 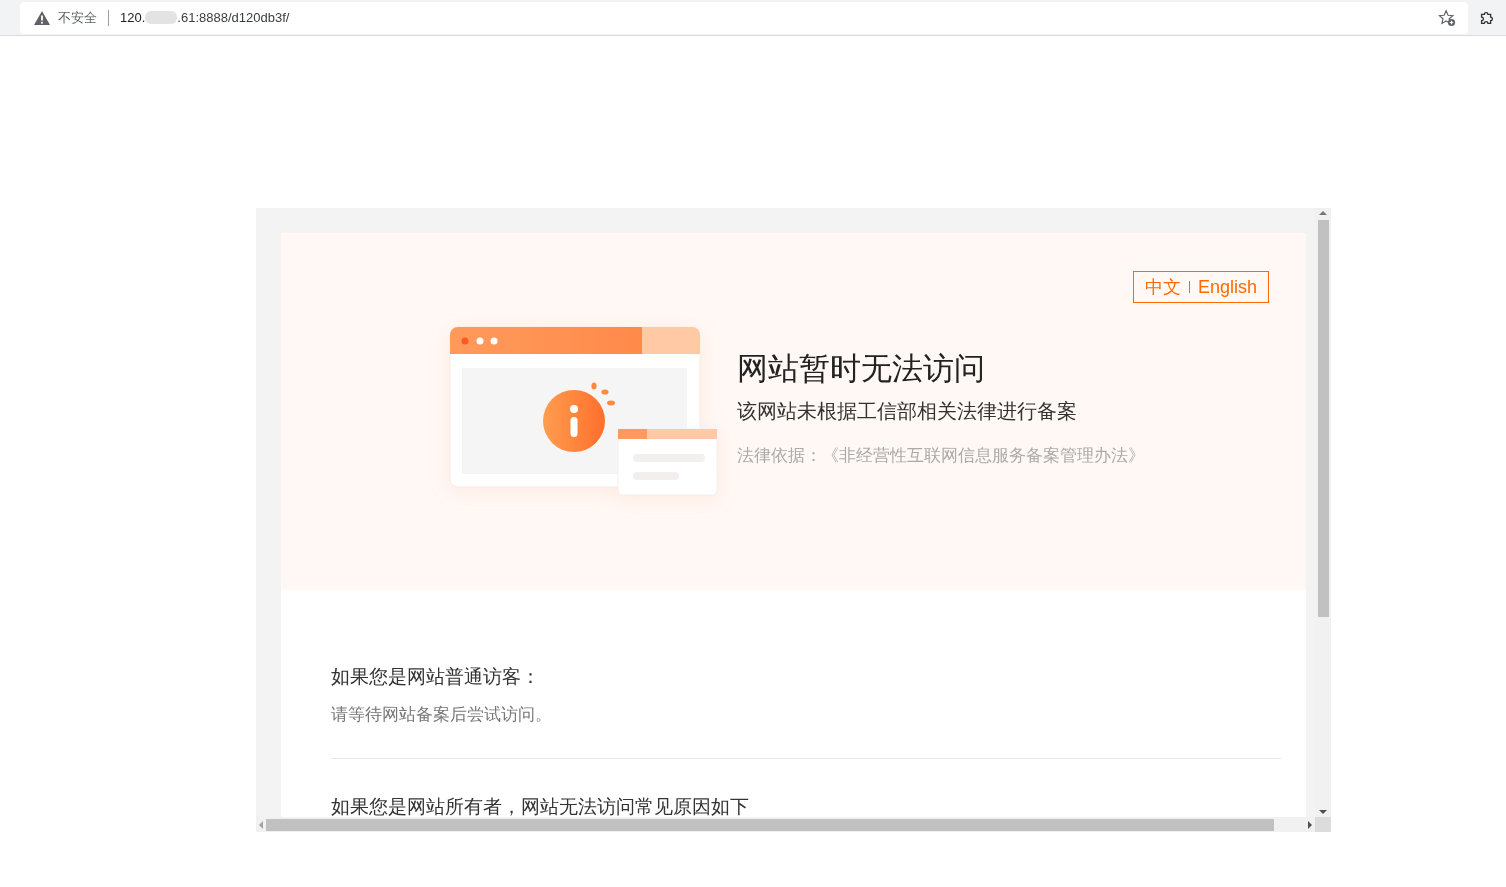 I want to click on address-bar: 不安全 120. .61:8888/d120db3f/, so click(x=744, y=17).